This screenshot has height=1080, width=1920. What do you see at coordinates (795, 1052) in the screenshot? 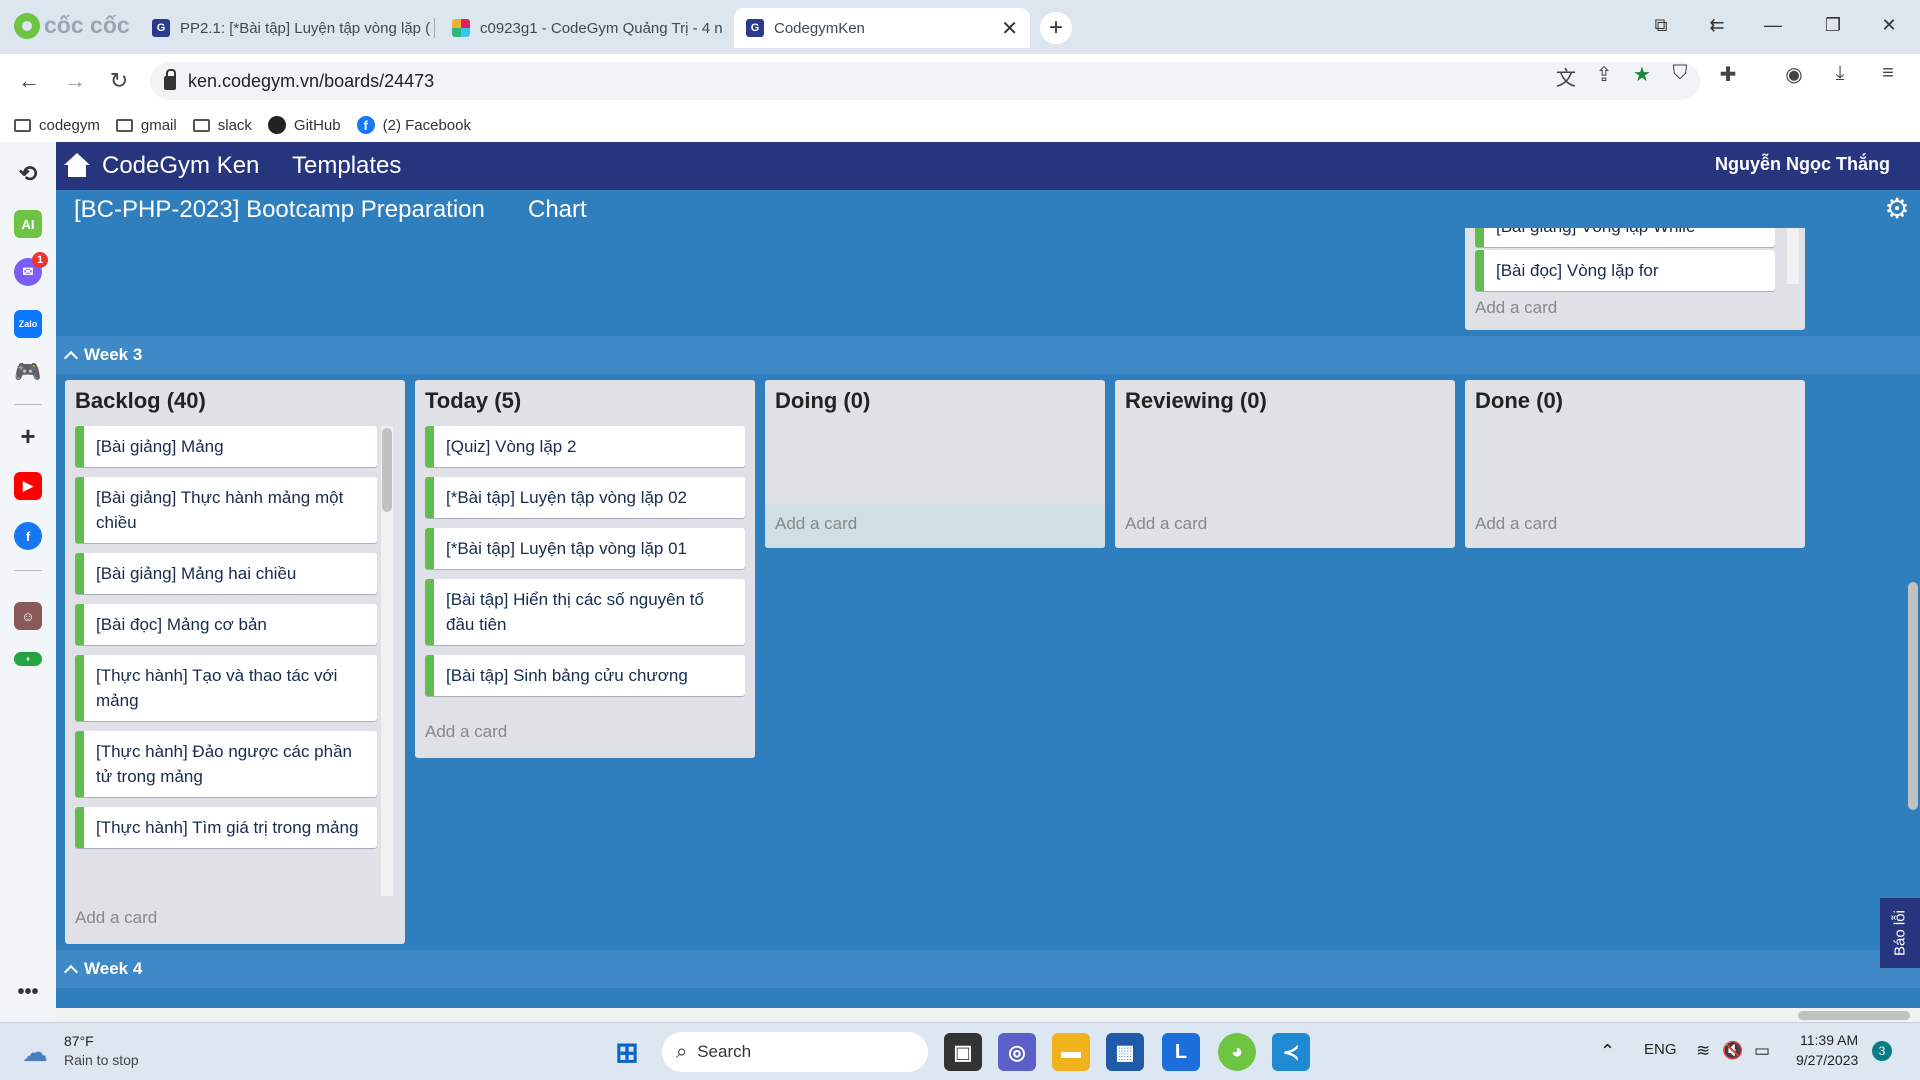
I see `taskbar-search: ⌕ Search` at bounding box center [795, 1052].